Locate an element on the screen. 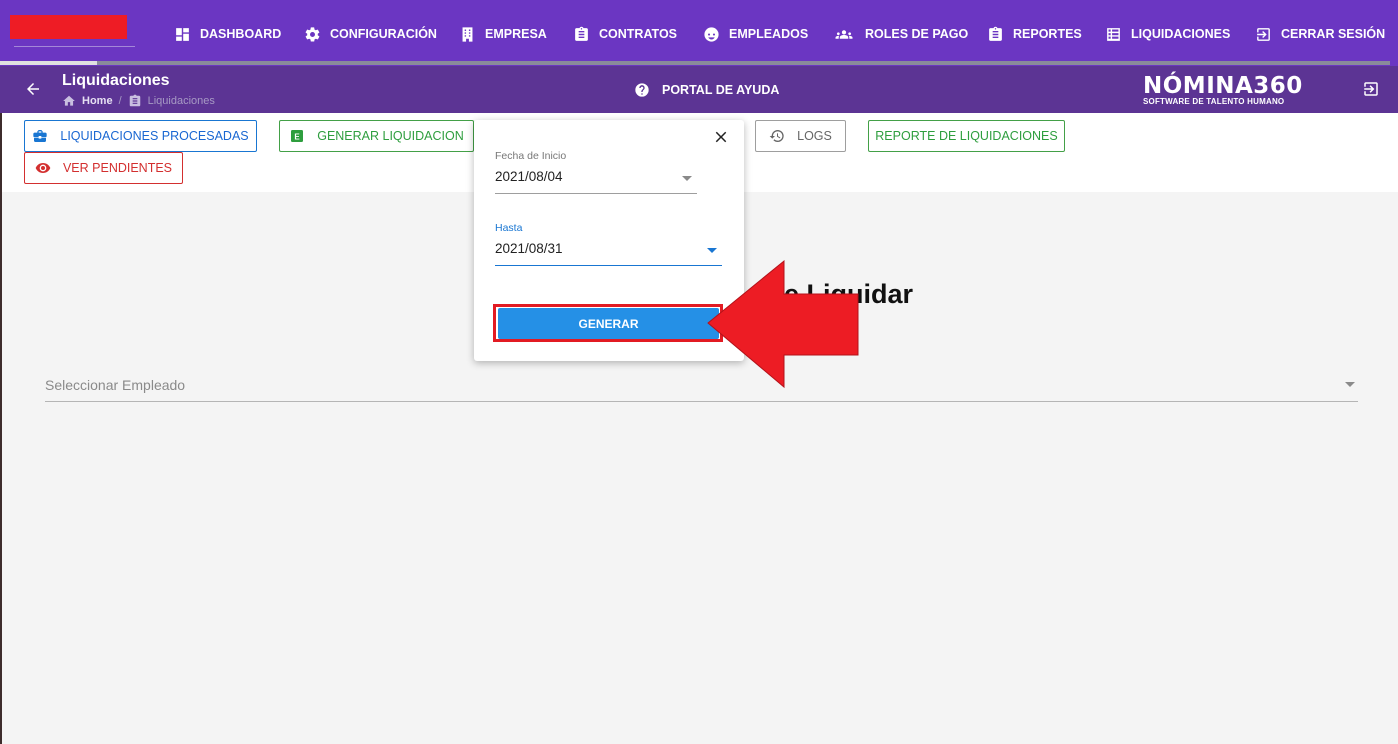 This screenshot has height=744, width=1398. employee-select-placeholder: Seleccionar Empleado is located at coordinates (115, 385).